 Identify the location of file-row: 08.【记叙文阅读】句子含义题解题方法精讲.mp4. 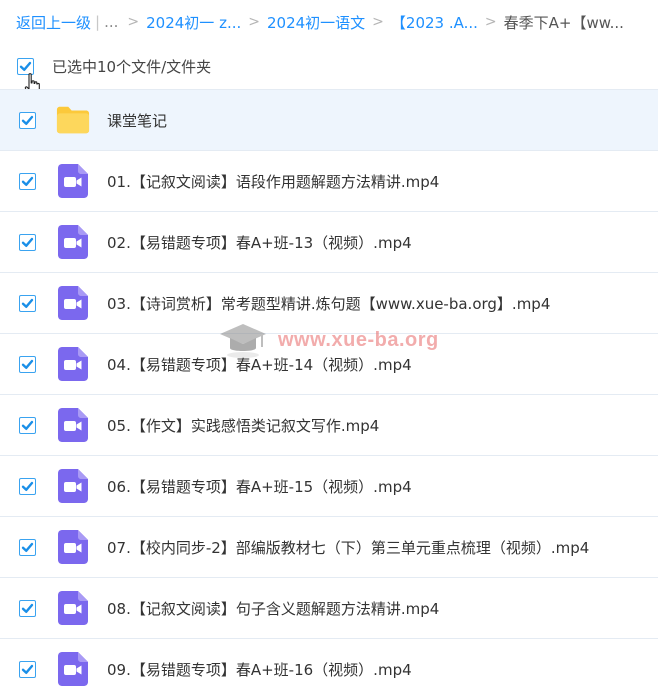
(329, 607).